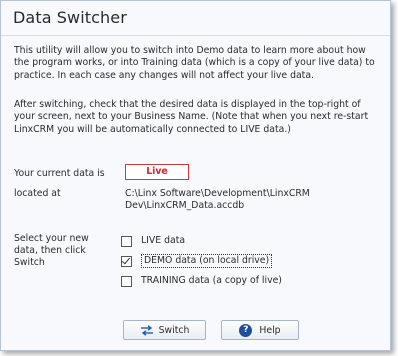  Describe the element at coordinates (70, 17) in the screenshot. I see `window-title: Data Switcher` at that location.